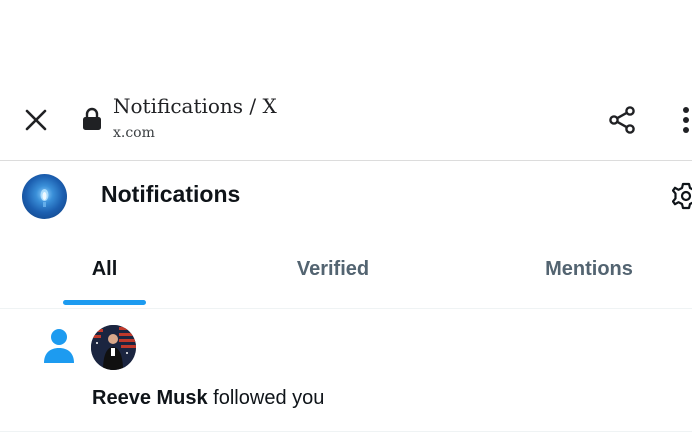 The height and width of the screenshot is (434, 692). I want to click on notification-action: followed you, so click(266, 398).